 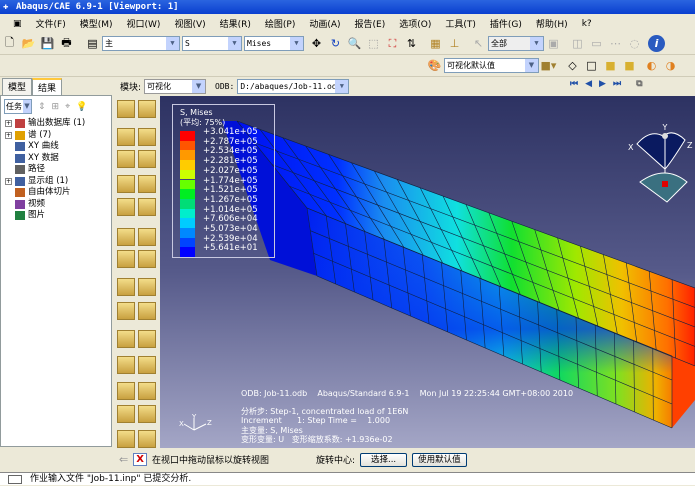 I want to click on hidden-line-icon: □, so click(x=591, y=65).